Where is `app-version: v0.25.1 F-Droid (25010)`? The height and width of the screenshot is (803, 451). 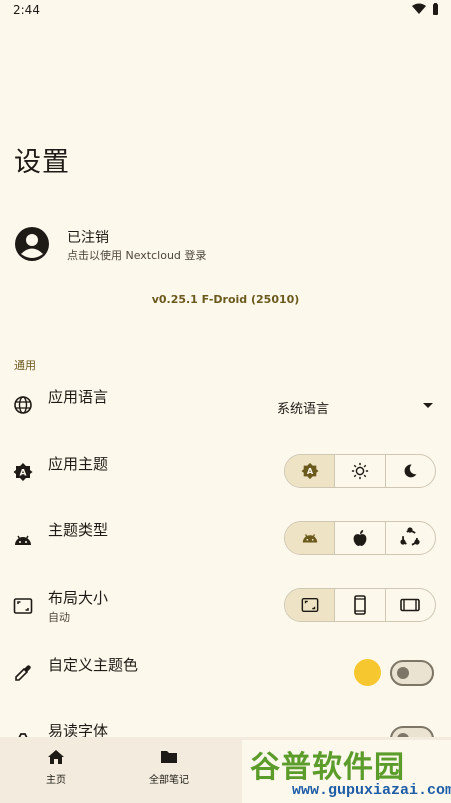
app-version: v0.25.1 F-Droid (25010) is located at coordinates (225, 299).